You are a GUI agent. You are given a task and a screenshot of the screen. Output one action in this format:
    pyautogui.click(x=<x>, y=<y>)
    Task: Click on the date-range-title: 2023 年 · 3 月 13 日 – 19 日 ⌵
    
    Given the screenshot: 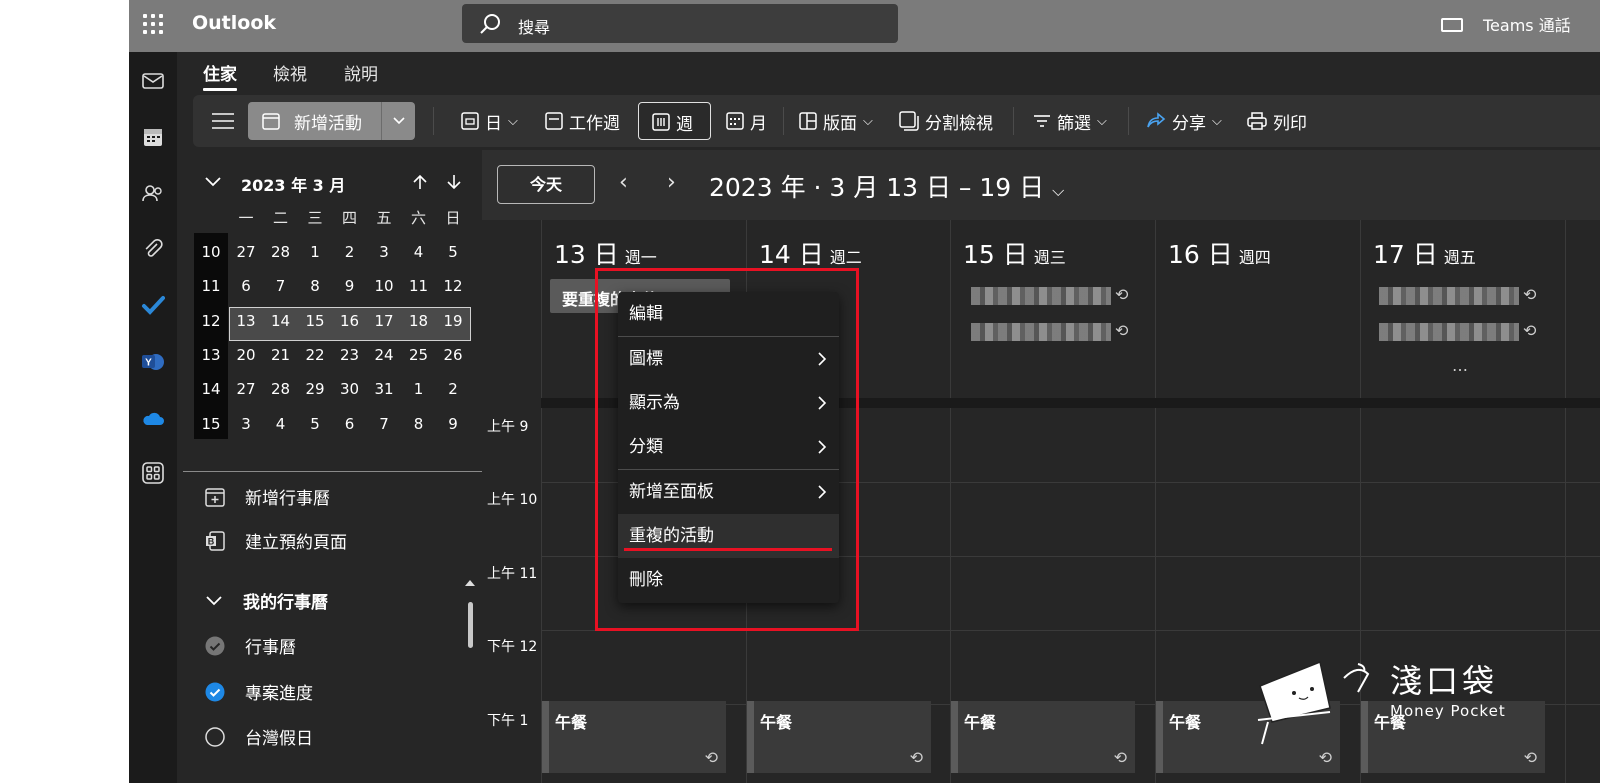 What is the action you would take?
    pyautogui.click(x=886, y=186)
    